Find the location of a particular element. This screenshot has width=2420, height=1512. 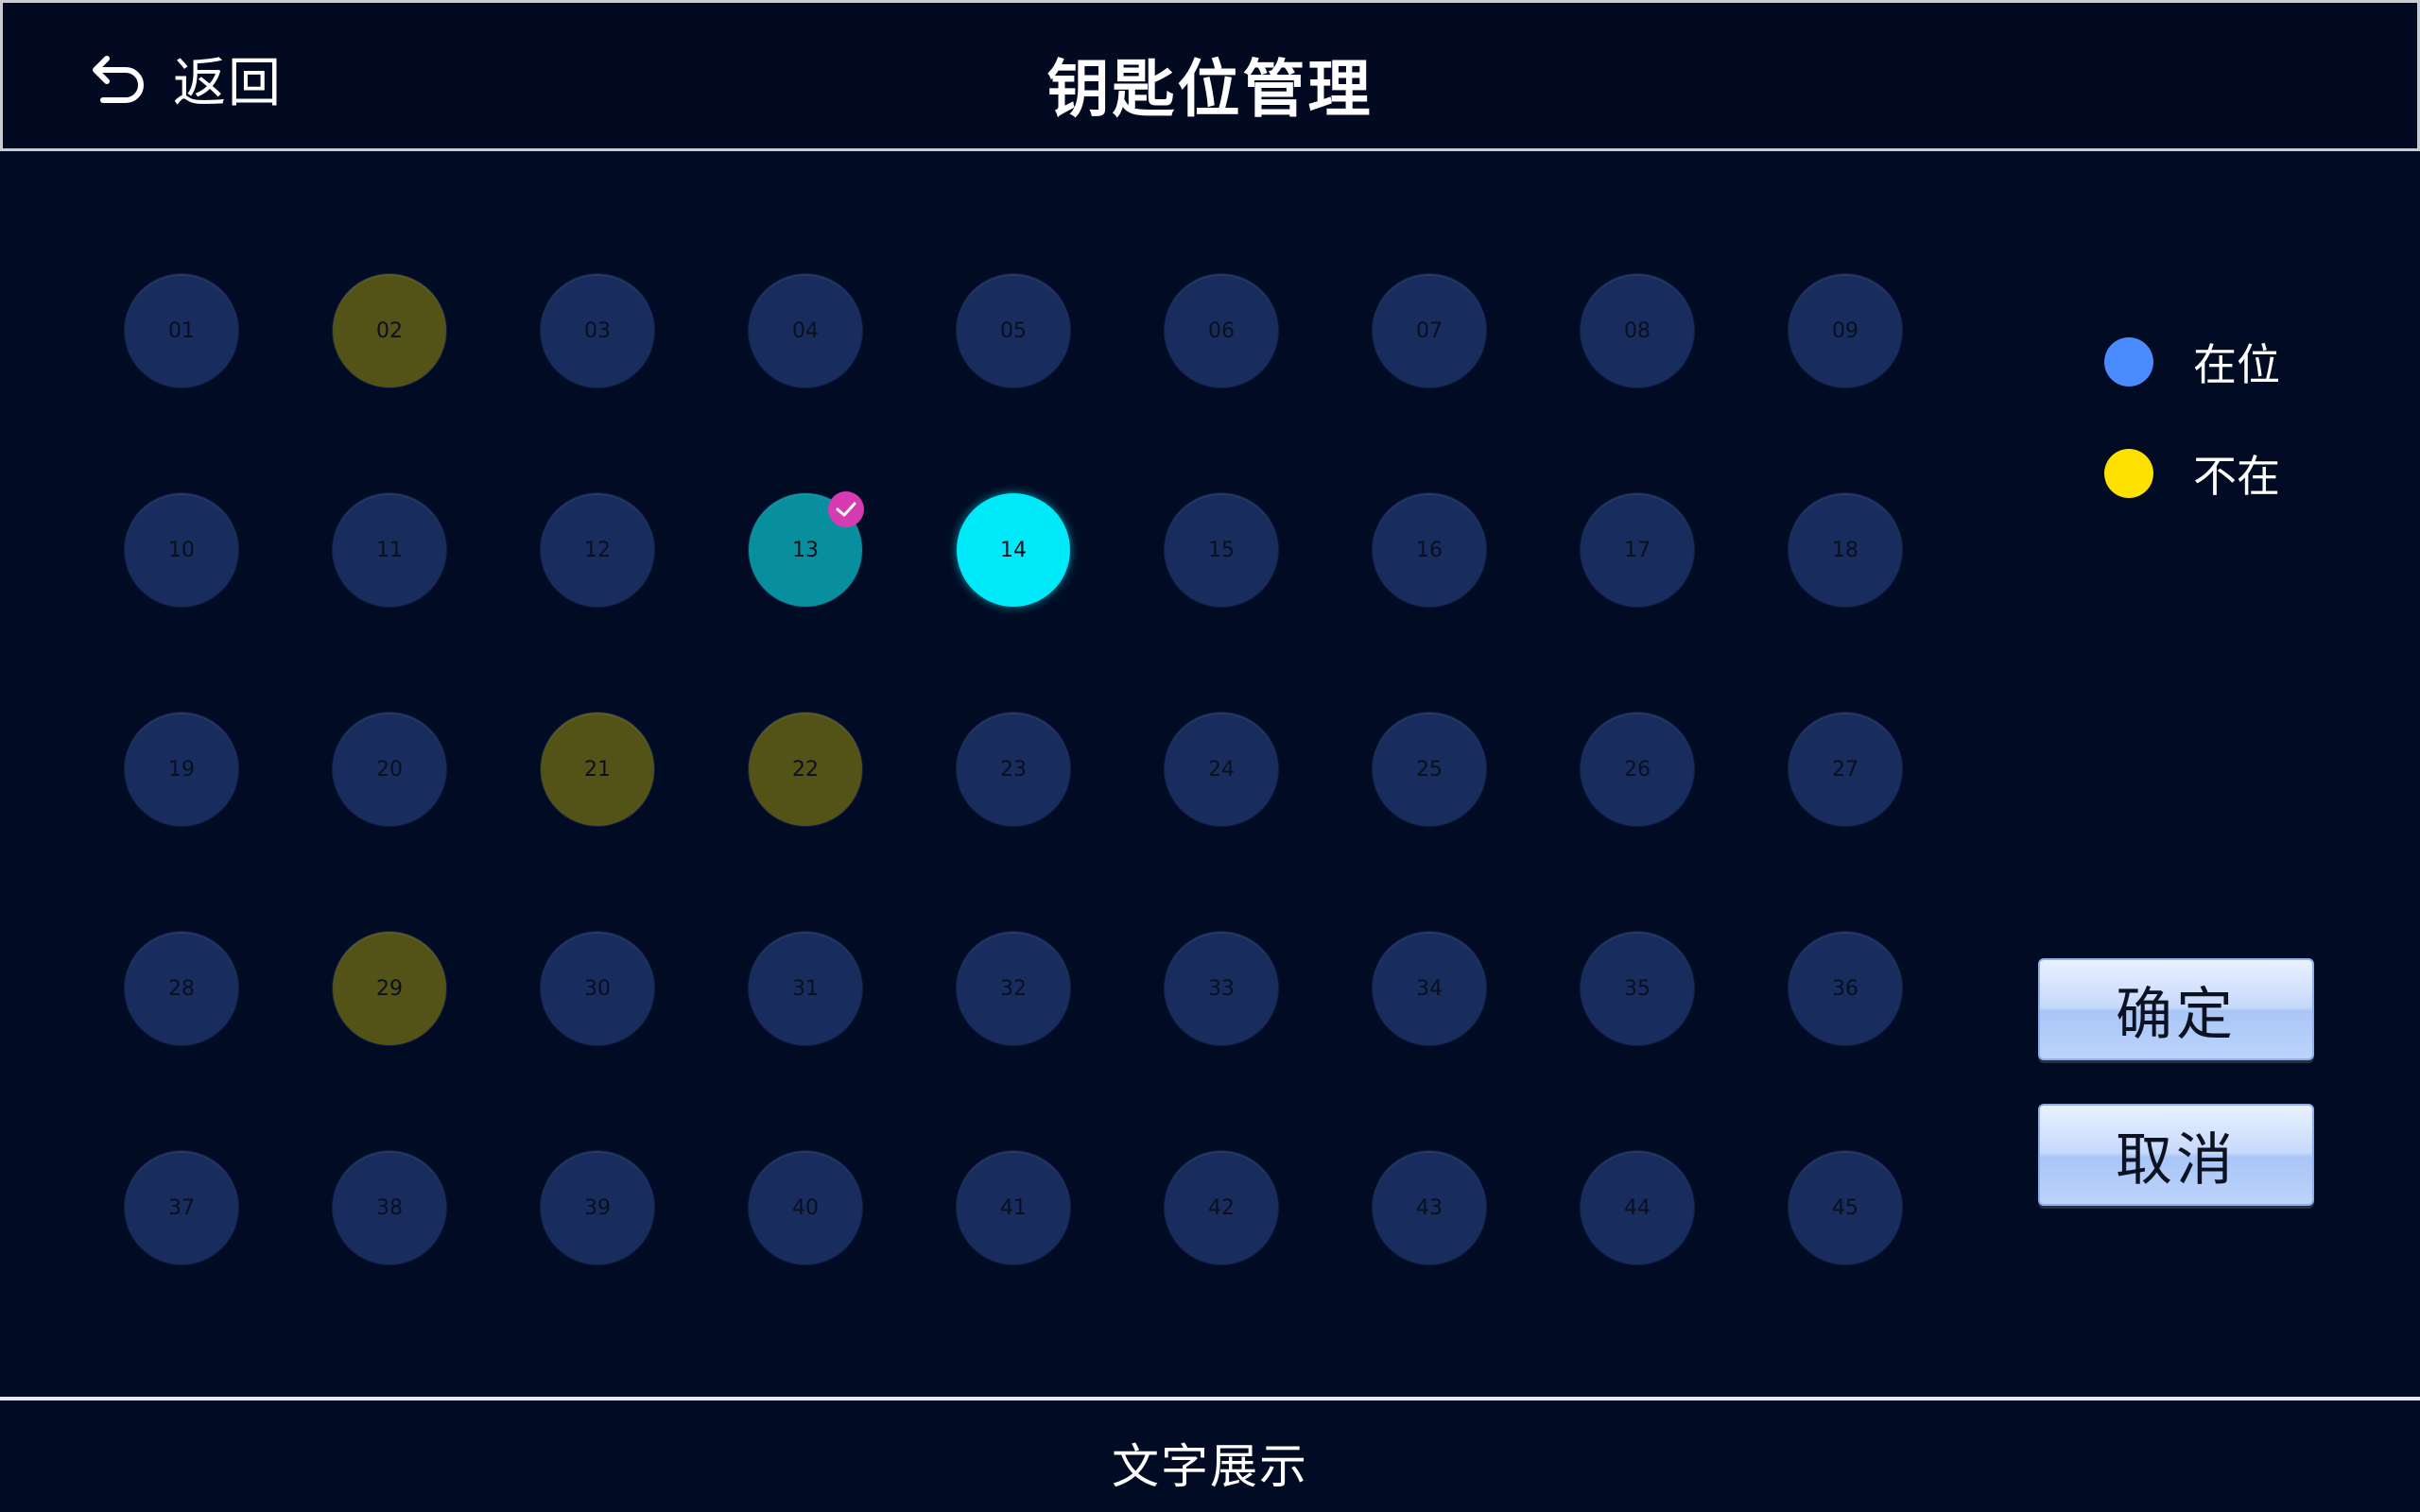

key-slot-label: 16 is located at coordinates (1430, 550).